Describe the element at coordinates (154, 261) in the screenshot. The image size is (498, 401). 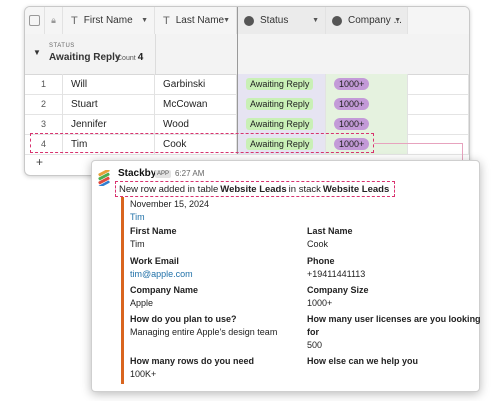
I see `field-label: Work Email` at that location.